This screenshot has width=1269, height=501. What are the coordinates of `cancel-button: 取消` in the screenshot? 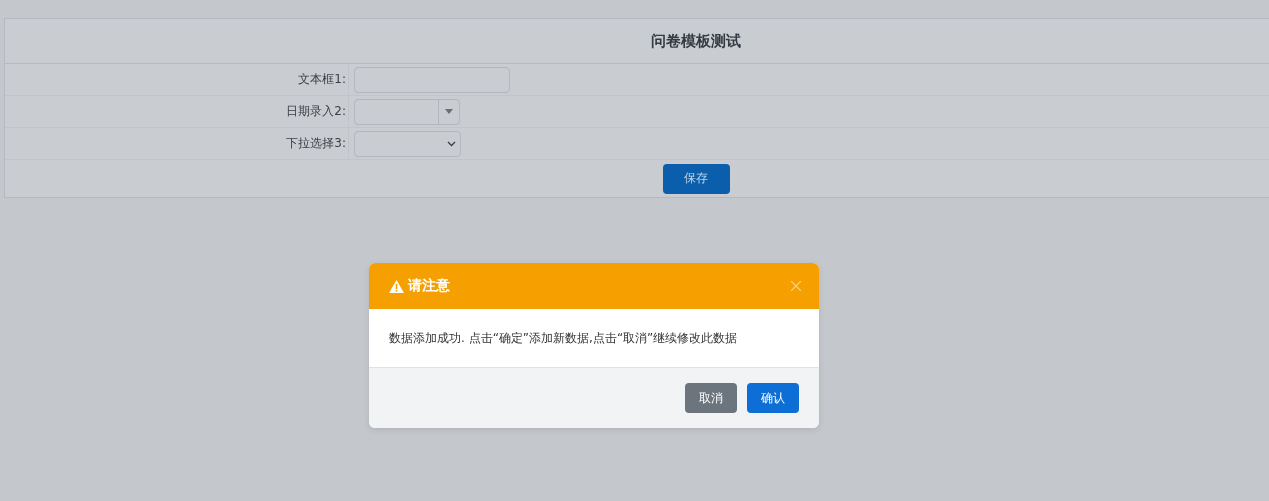 It's located at (711, 398).